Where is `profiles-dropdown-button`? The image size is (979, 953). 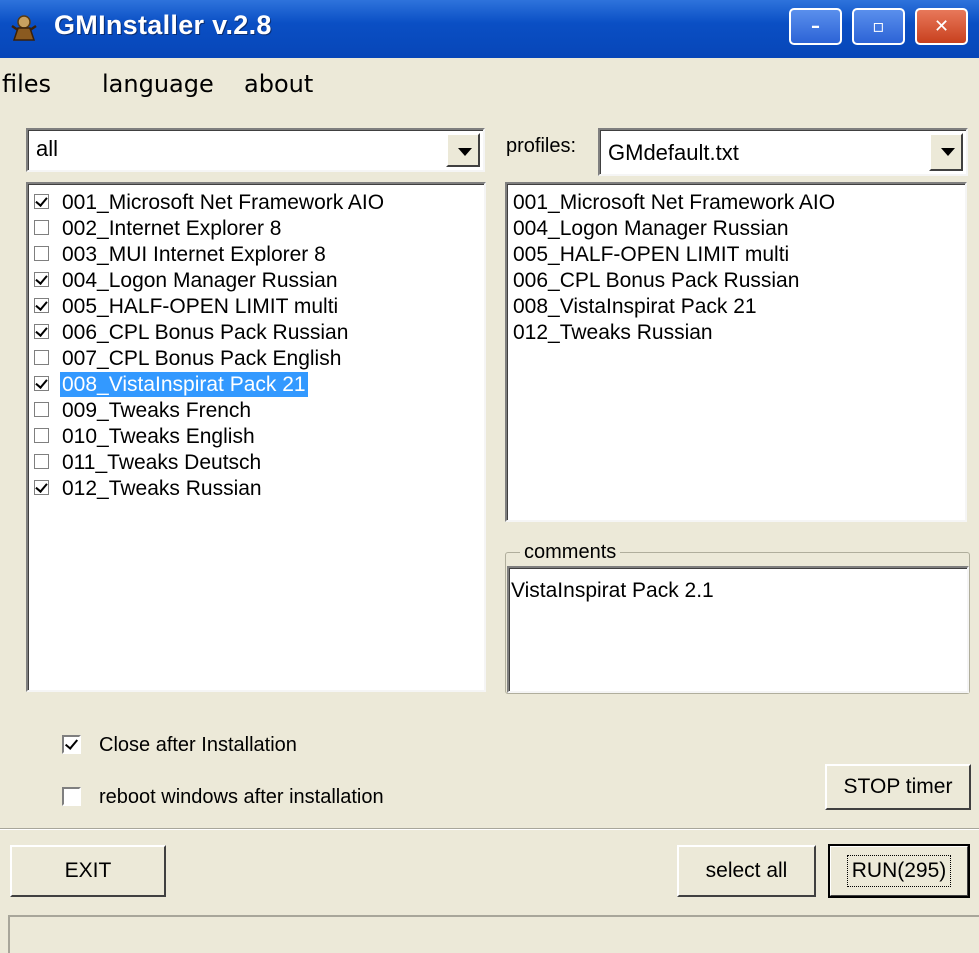 profiles-dropdown-button is located at coordinates (946, 152).